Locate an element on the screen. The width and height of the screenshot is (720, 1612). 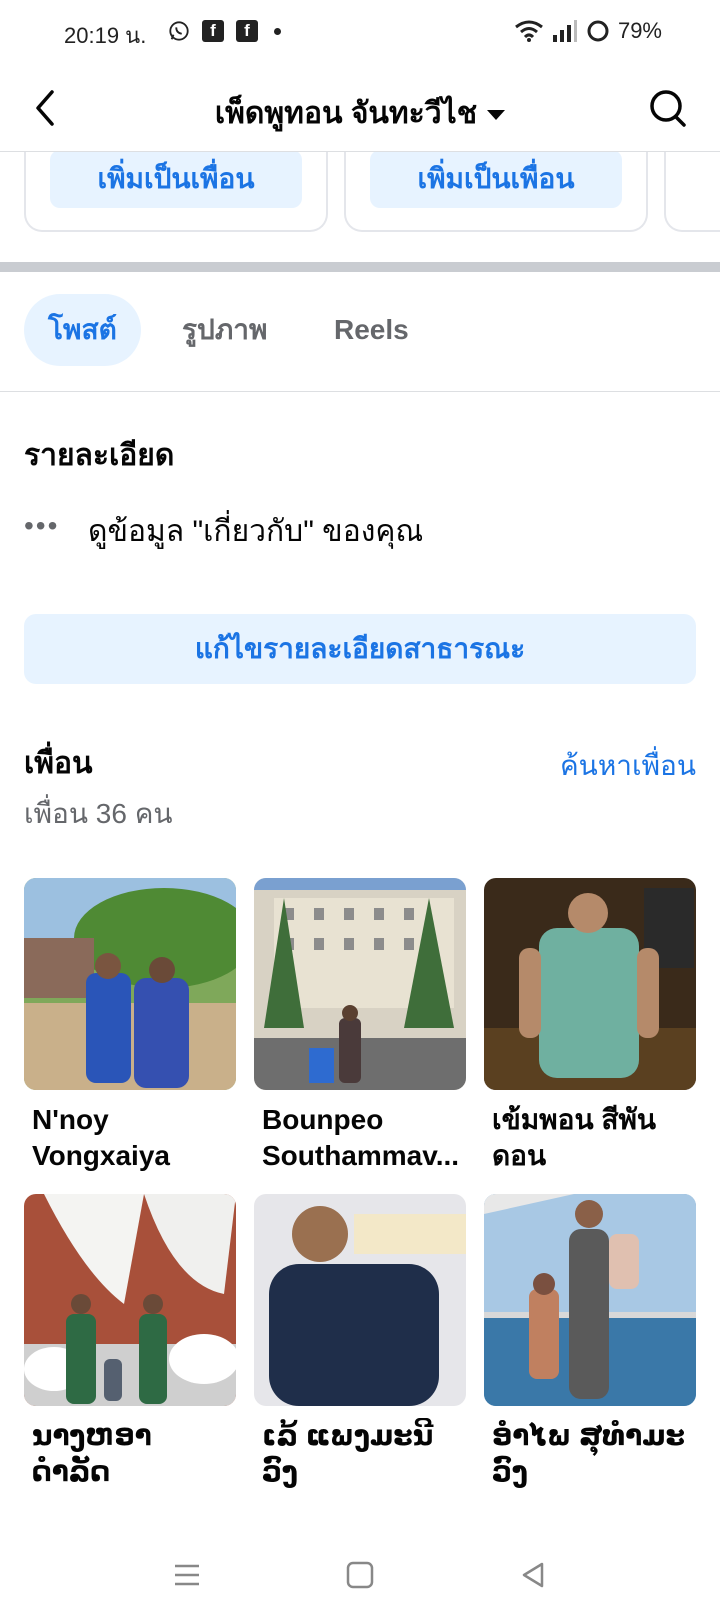
suggestion-card is located at coordinates (692, 192).